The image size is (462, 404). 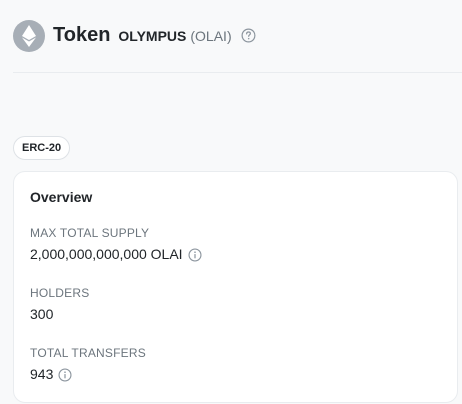 I want to click on question-circle-icon, so click(x=248, y=35).